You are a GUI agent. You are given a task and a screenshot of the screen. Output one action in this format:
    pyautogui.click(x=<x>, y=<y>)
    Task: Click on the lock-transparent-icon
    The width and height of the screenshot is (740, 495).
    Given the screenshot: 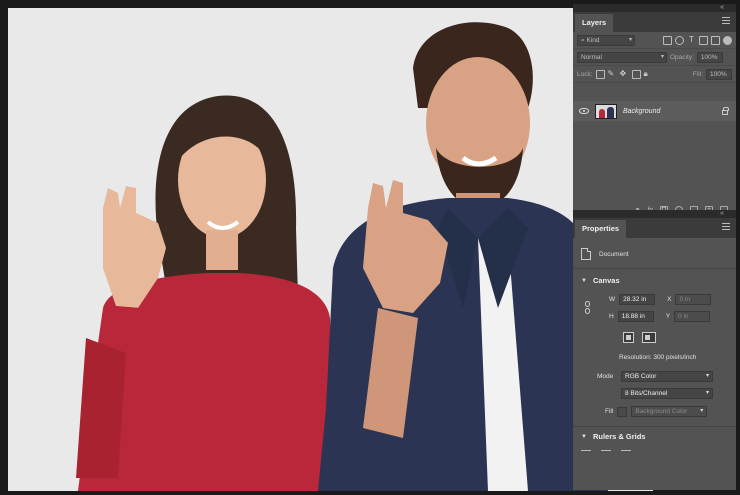 What is the action you would take?
    pyautogui.click(x=600, y=74)
    